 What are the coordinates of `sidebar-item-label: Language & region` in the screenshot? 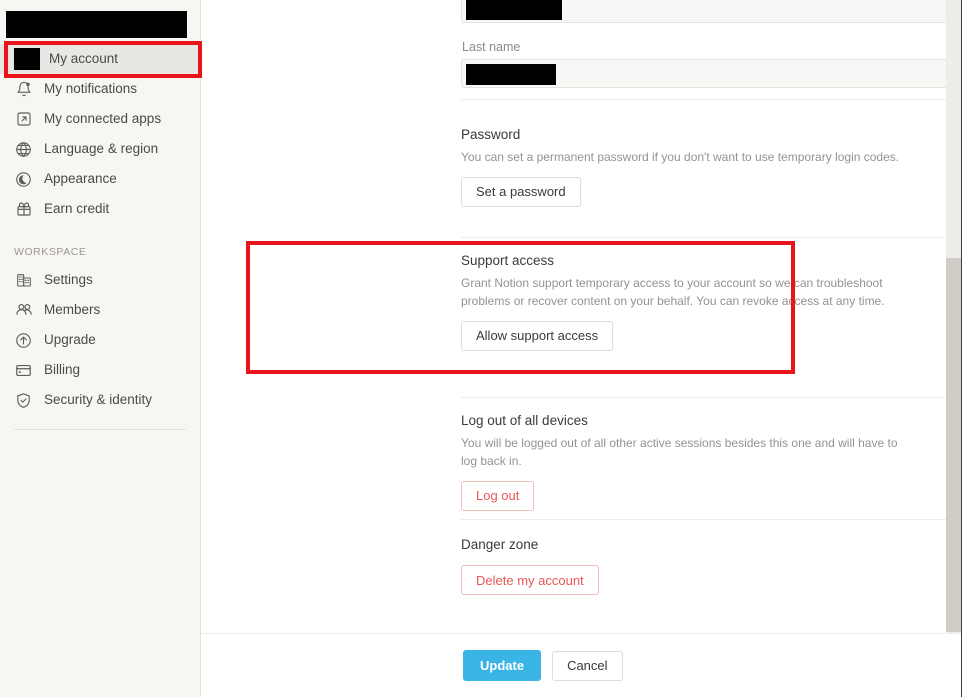 It's located at (101, 148).